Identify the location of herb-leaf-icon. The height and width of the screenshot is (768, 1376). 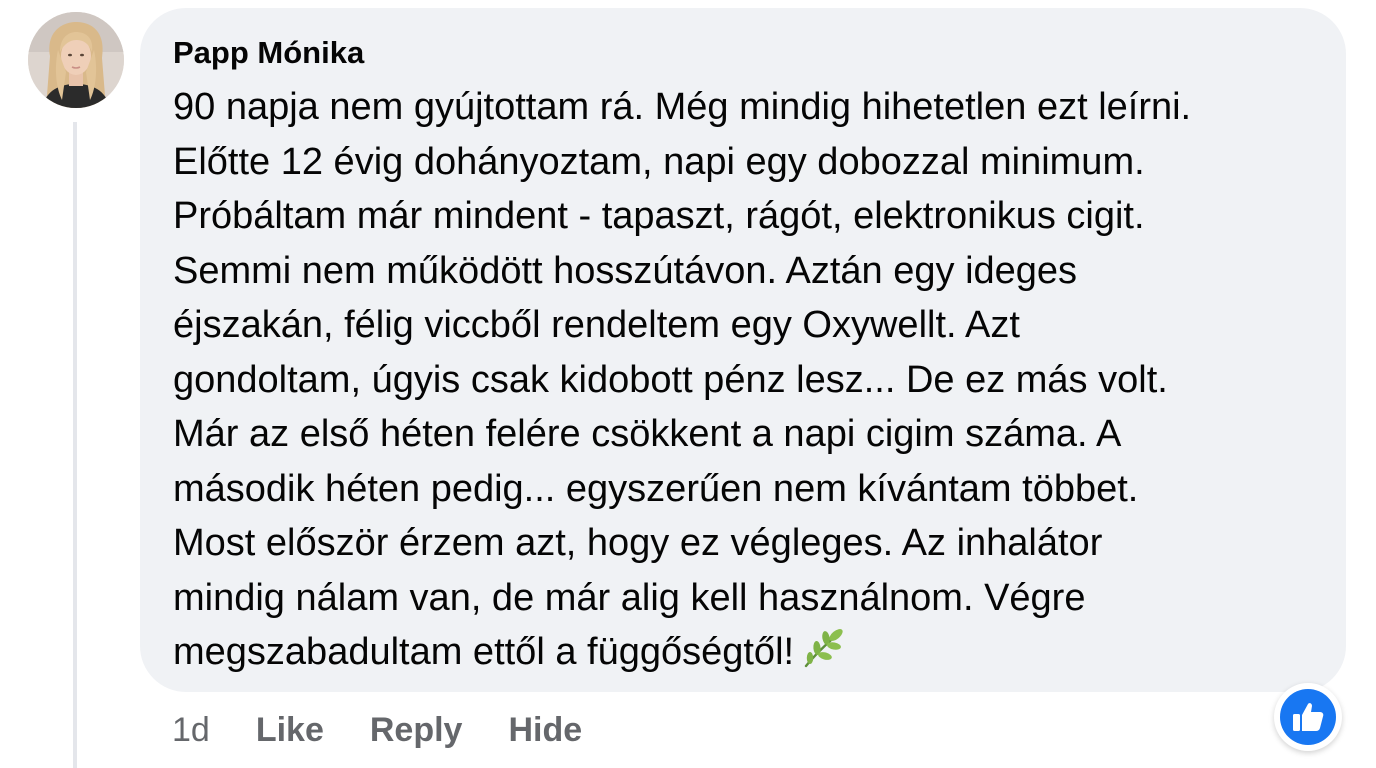
(824, 656).